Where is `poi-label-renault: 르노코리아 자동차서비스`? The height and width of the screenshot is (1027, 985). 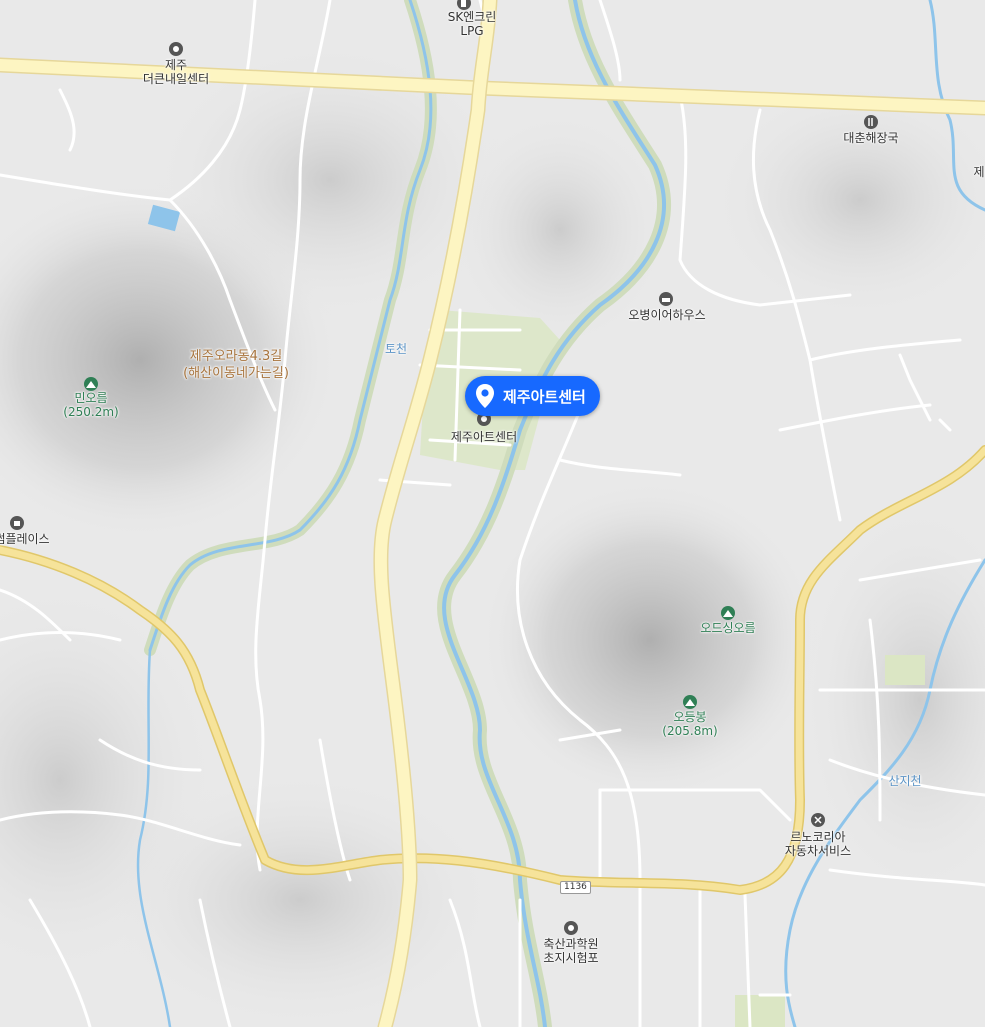 poi-label-renault: 르노코리아 자동차서비스 is located at coordinates (818, 844).